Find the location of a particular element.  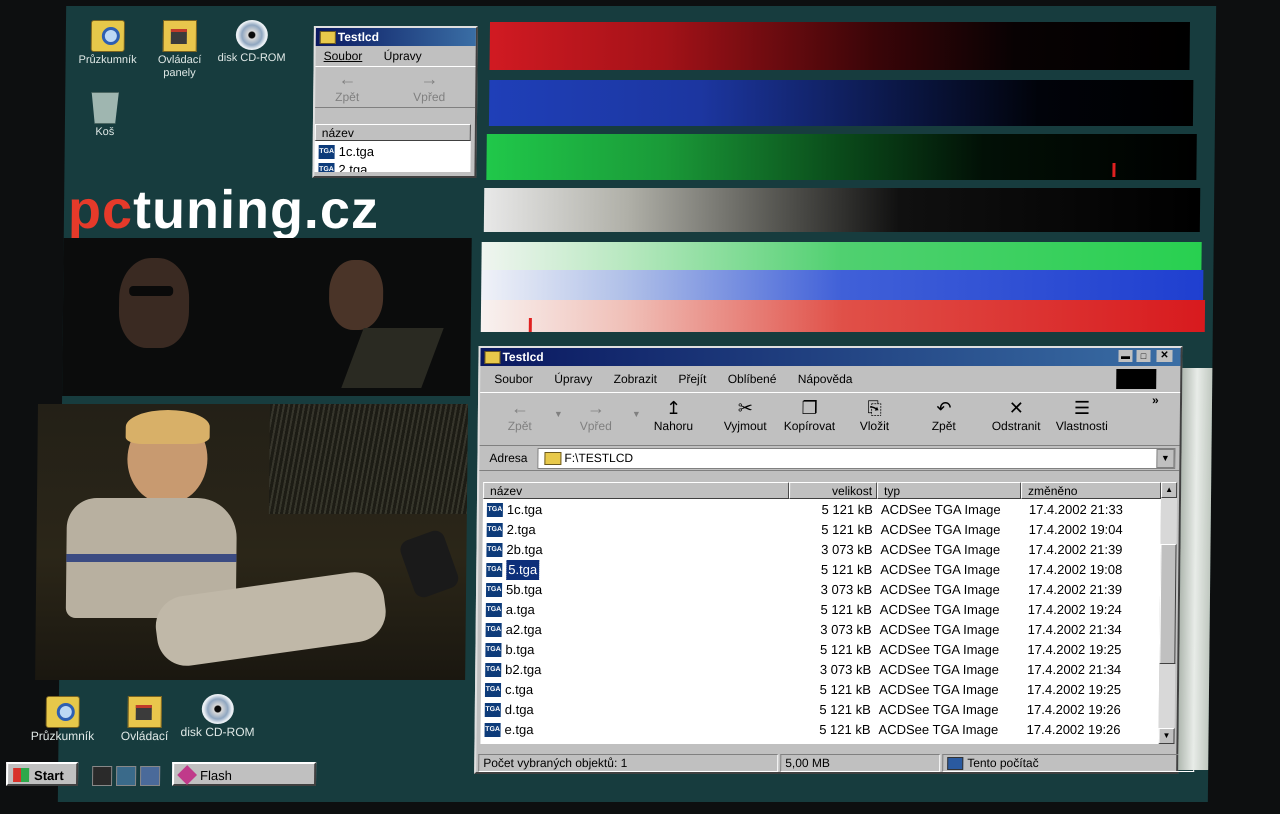

delete-button: ✕ Odstranit is located at coordinates (1016, 415).